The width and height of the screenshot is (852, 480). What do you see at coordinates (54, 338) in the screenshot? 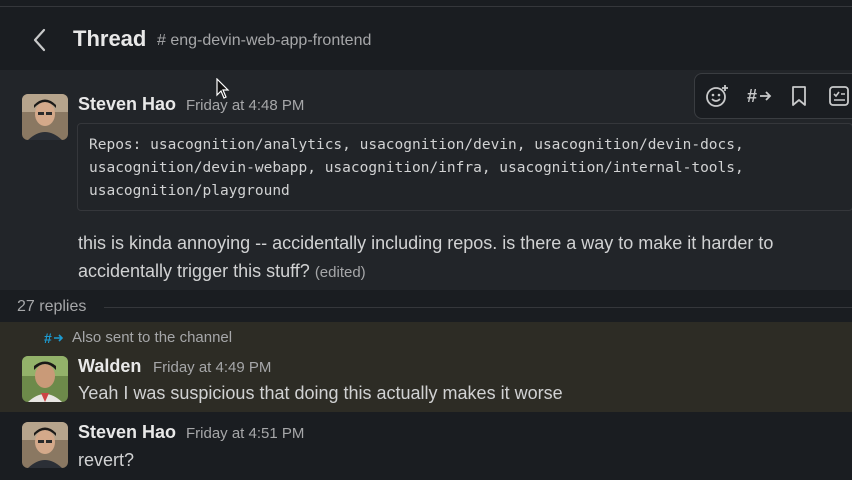
I see `also-sent-icon: #` at bounding box center [54, 338].